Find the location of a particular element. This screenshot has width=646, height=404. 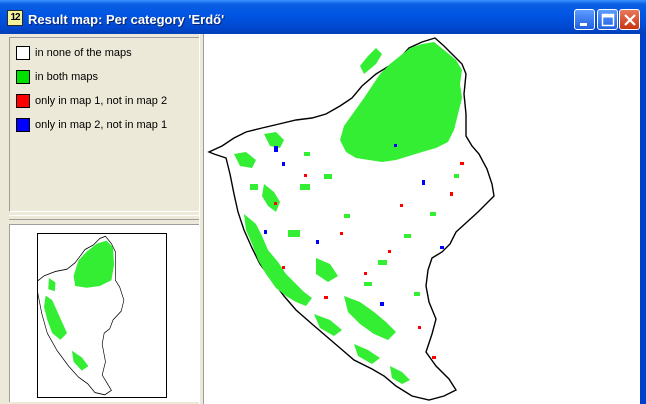

overview-panel is located at coordinates (104, 313).